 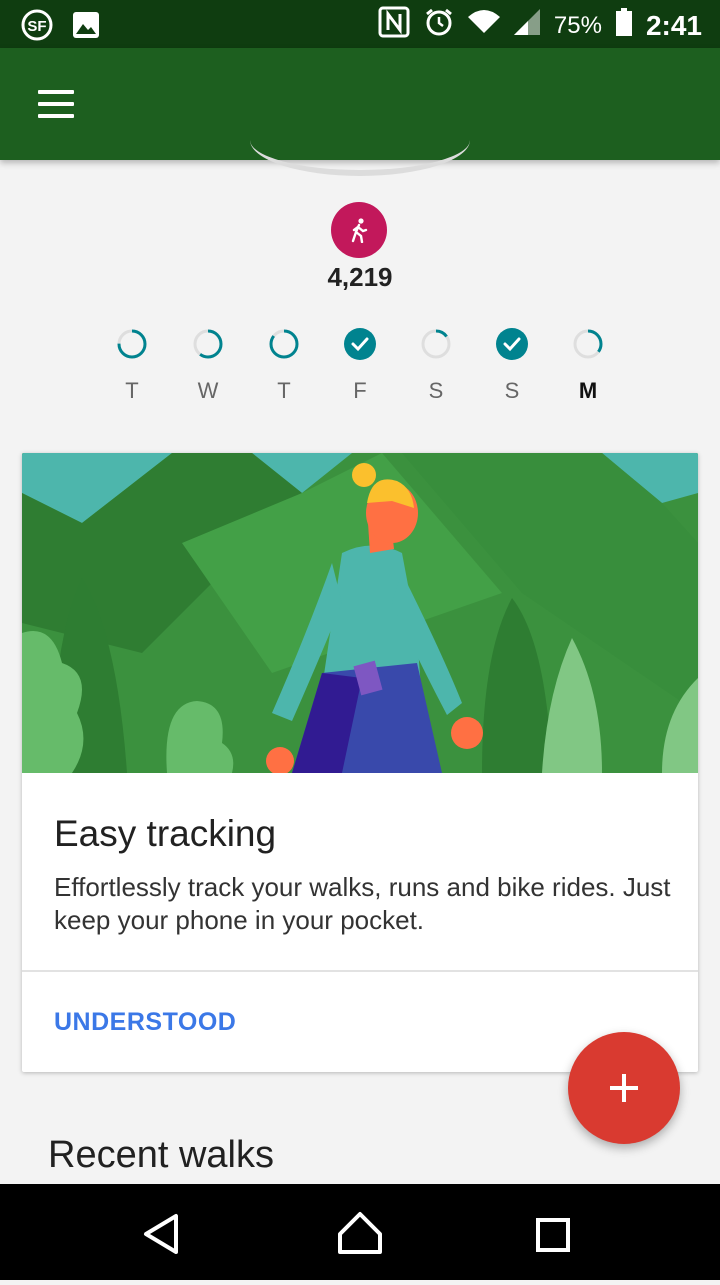 What do you see at coordinates (208, 365) in the screenshot?
I see `day-progress-2: W` at bounding box center [208, 365].